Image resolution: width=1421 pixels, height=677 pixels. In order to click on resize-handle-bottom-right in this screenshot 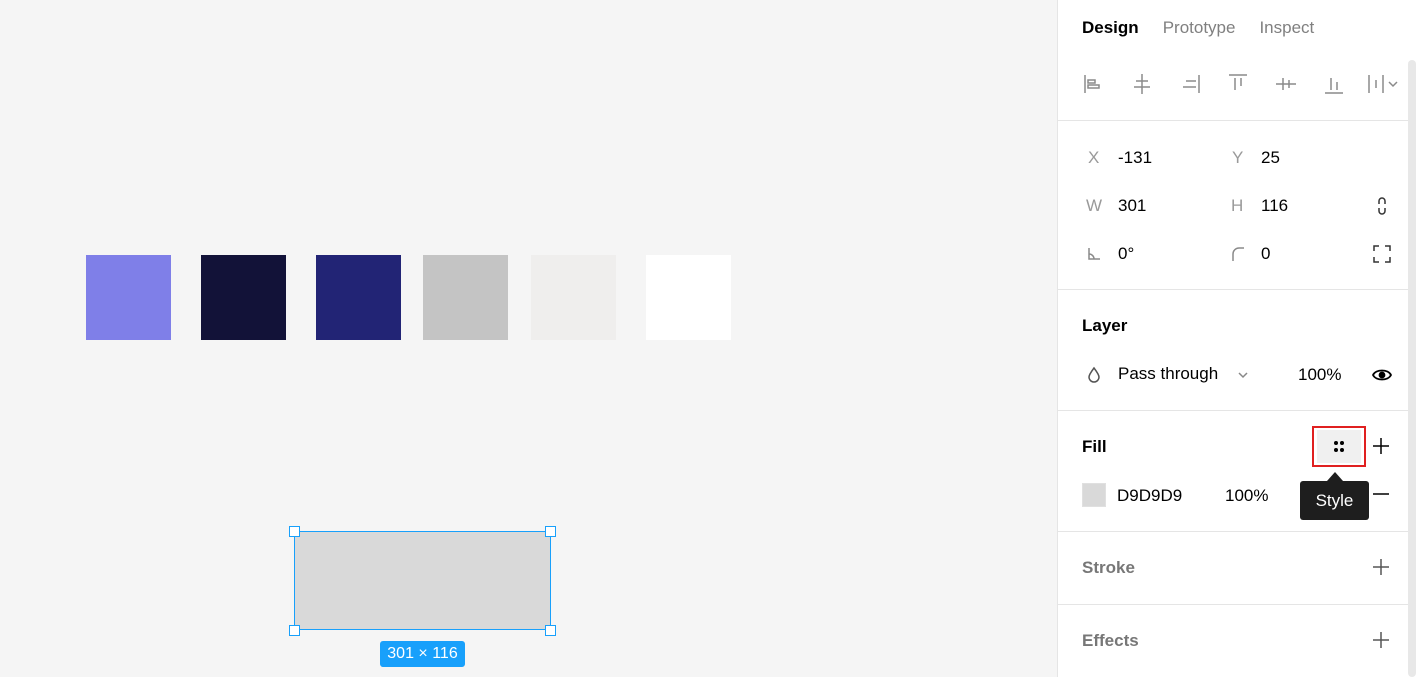, I will do `click(550, 630)`.